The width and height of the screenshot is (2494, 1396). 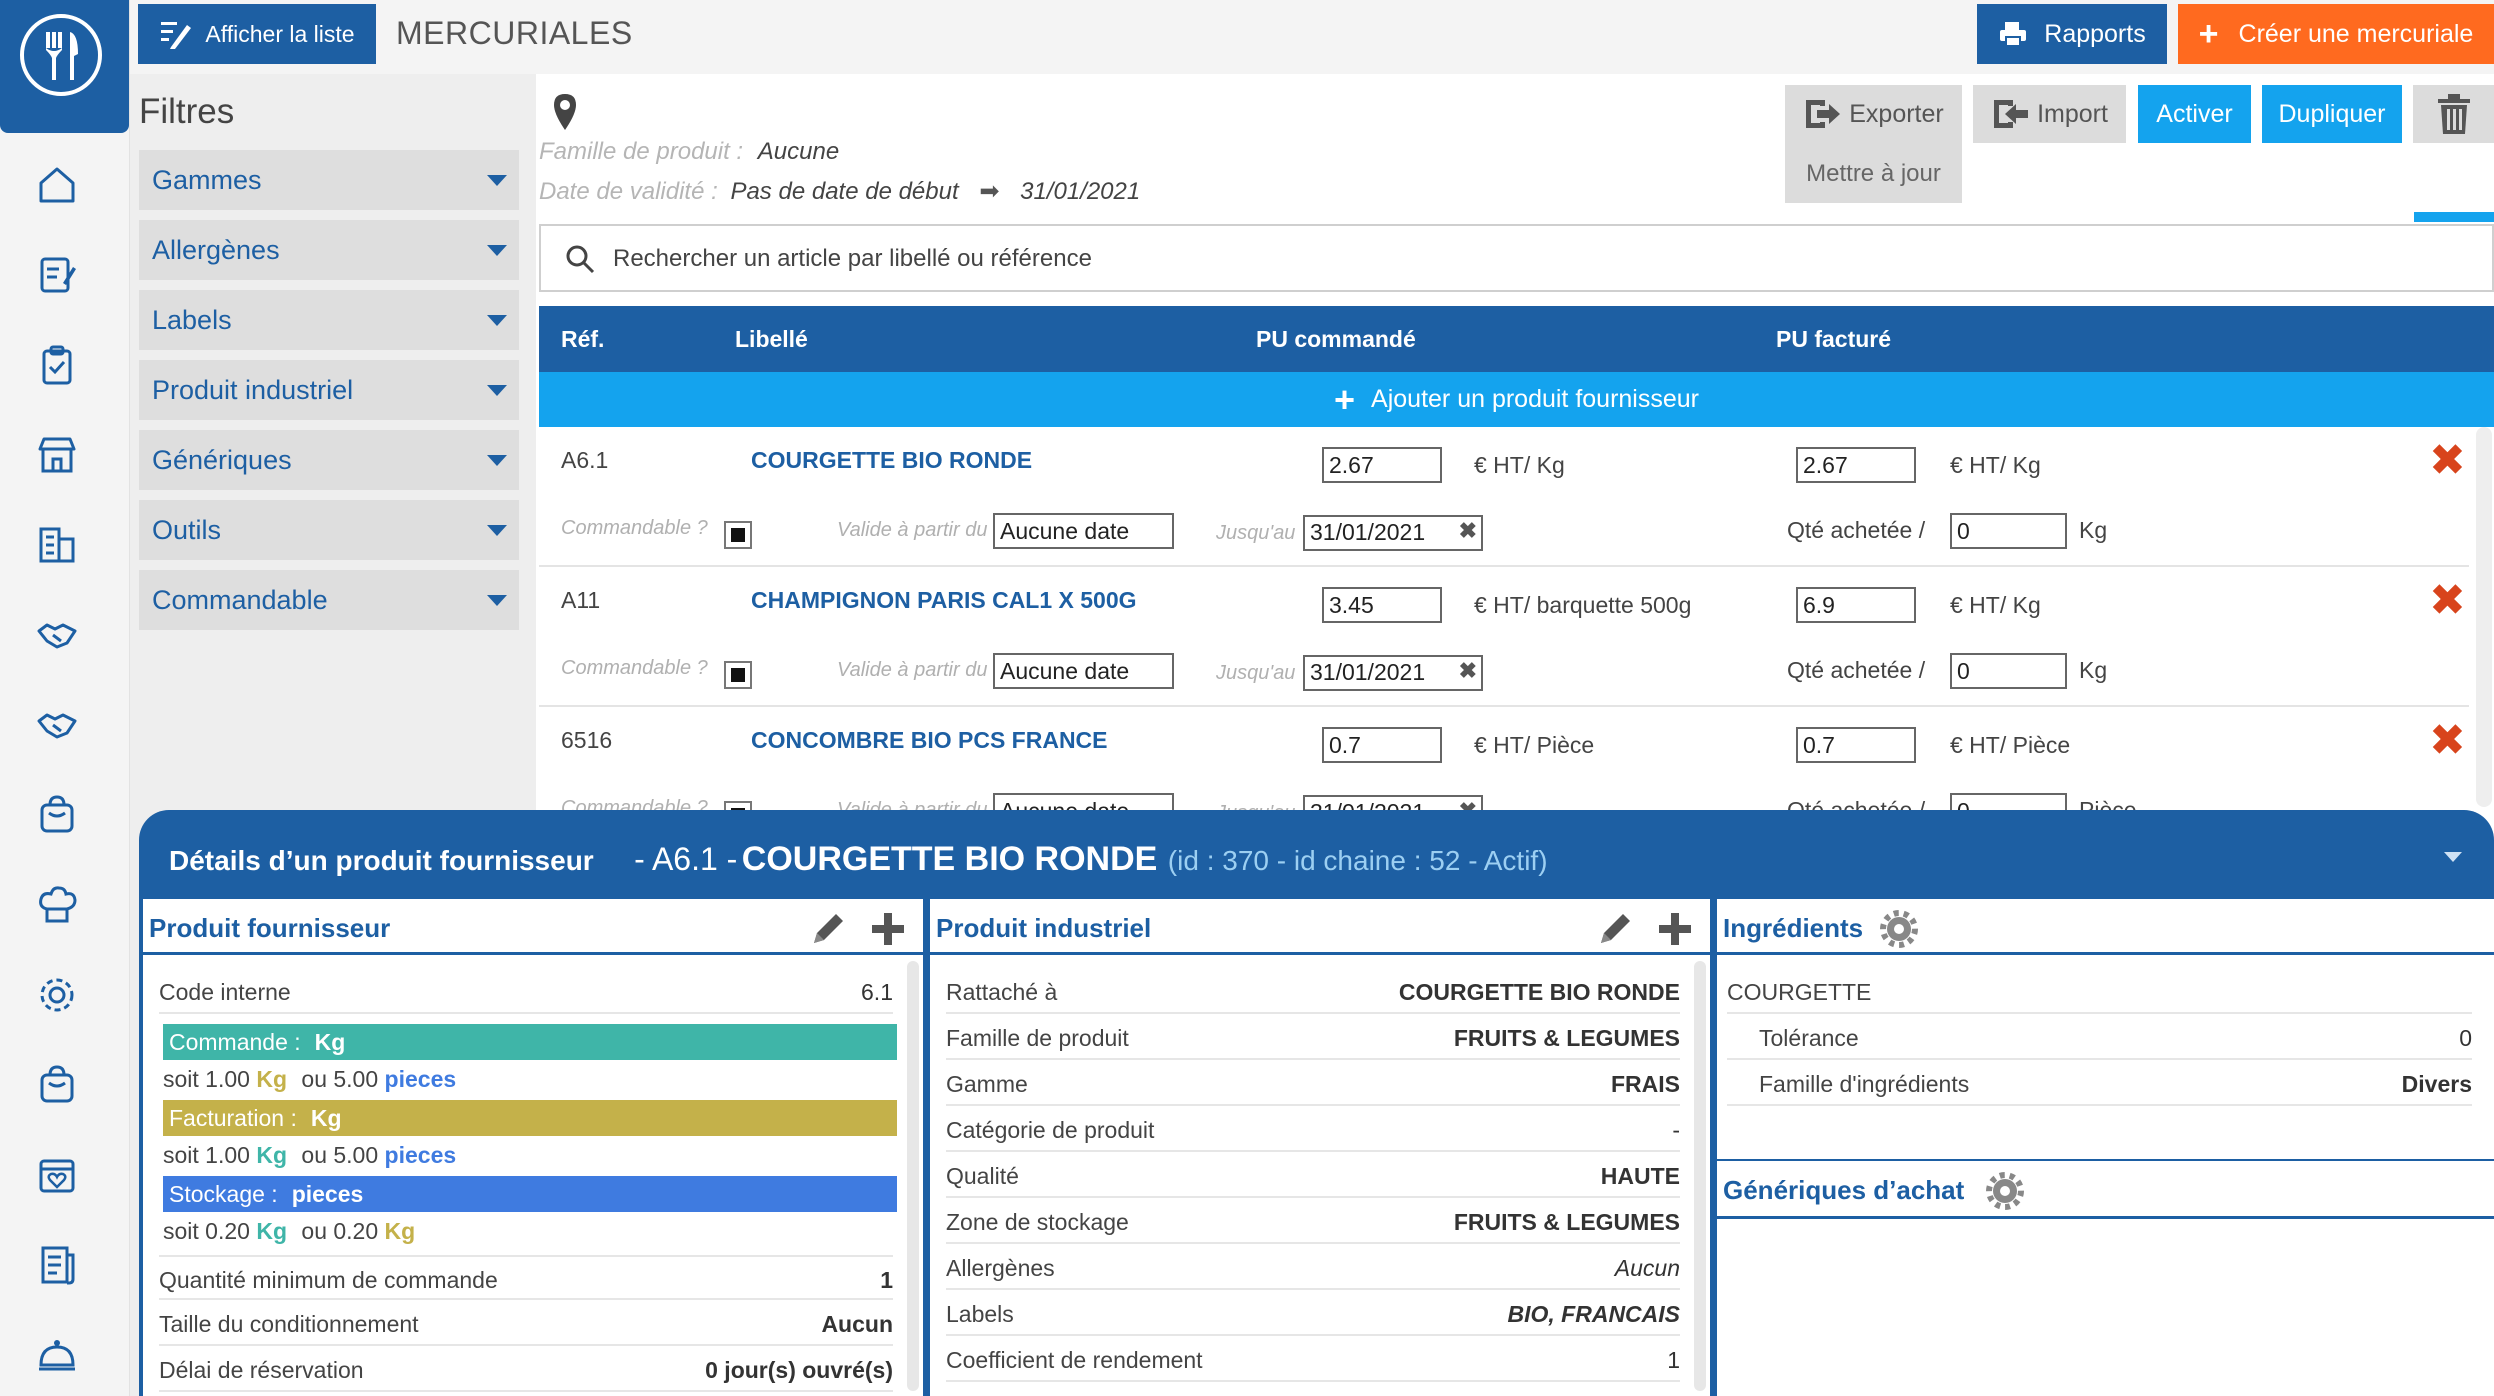 What do you see at coordinates (176, 35) in the screenshot?
I see `list-edit-icon` at bounding box center [176, 35].